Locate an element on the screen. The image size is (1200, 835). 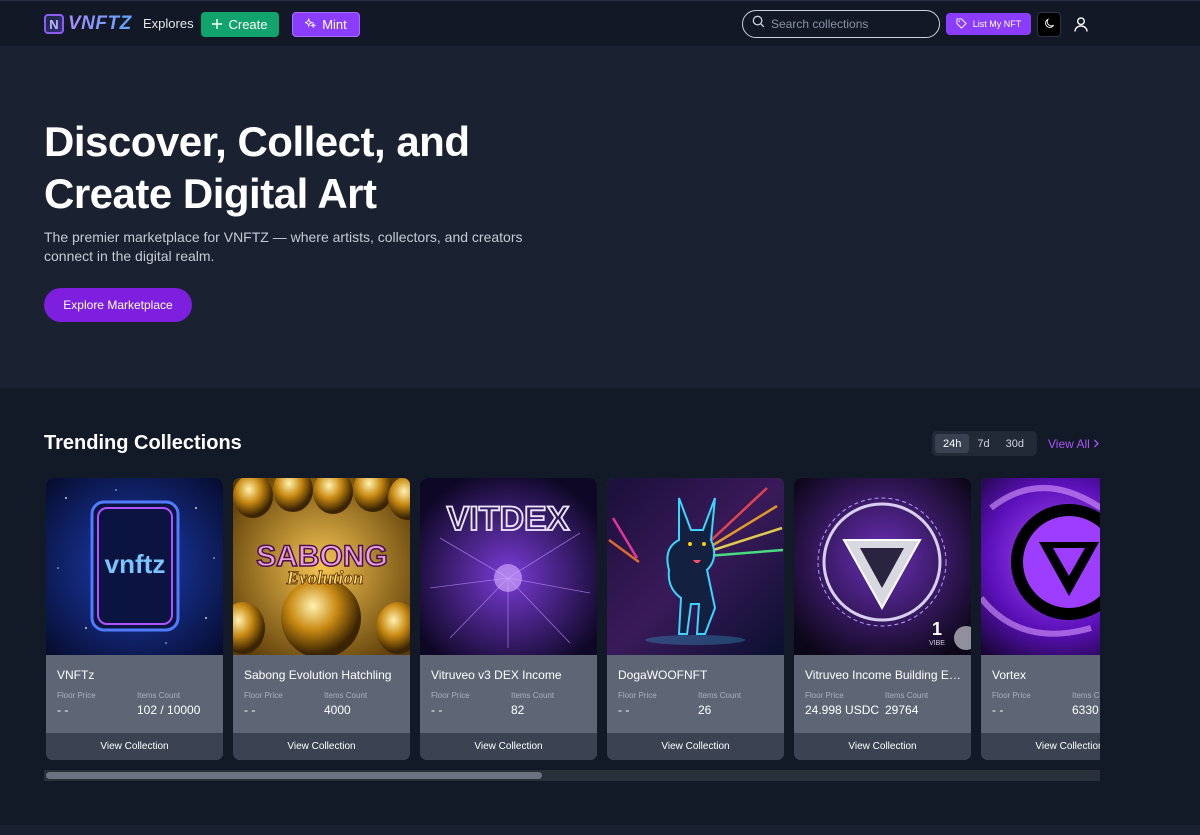
theme-toggle-button is located at coordinates (1049, 24).